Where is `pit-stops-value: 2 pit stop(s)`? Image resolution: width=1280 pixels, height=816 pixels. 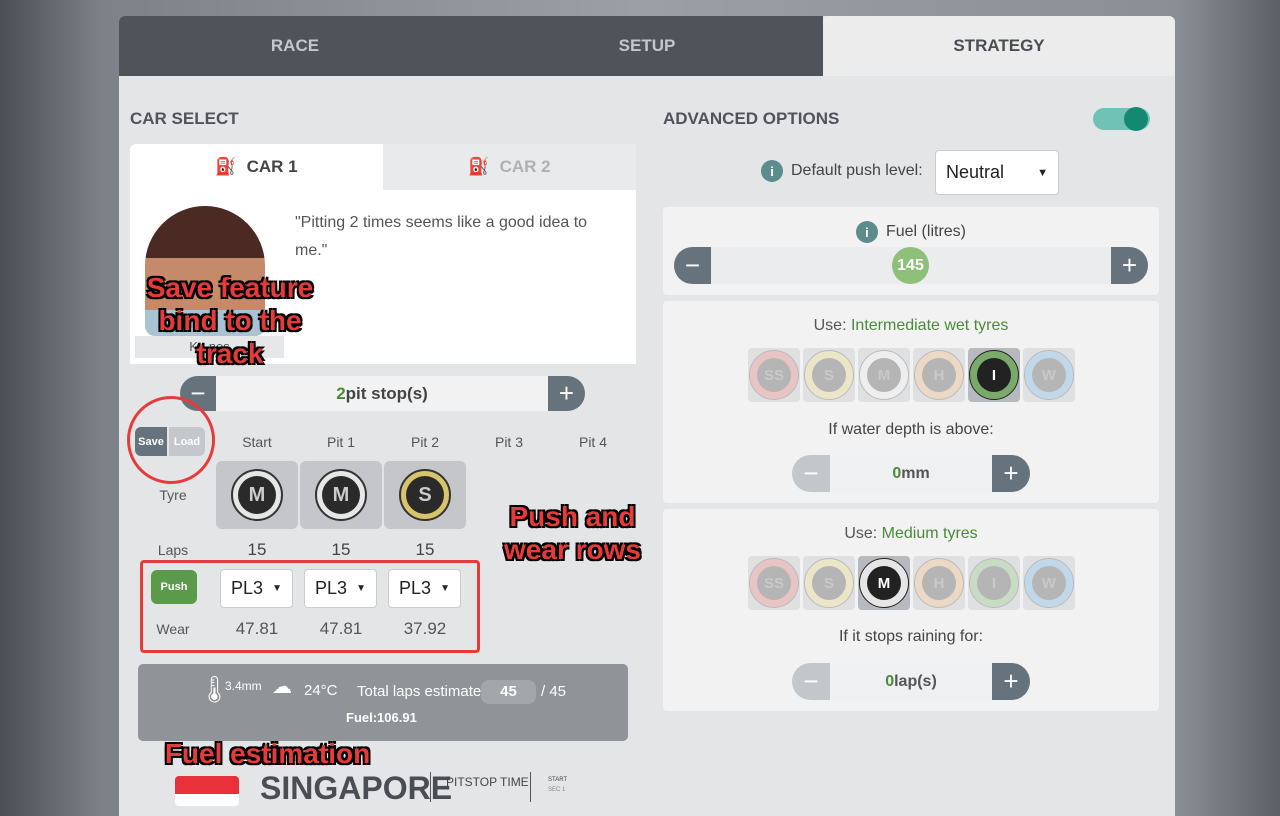
pit-stops-value: 2 pit stop(s) is located at coordinates (382, 393).